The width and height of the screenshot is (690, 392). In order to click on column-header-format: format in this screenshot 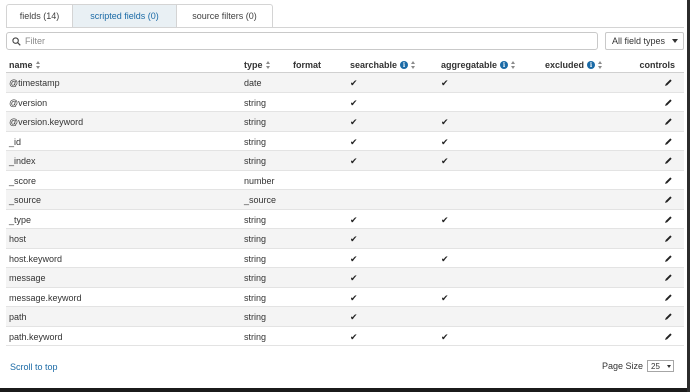, I will do `click(307, 65)`.